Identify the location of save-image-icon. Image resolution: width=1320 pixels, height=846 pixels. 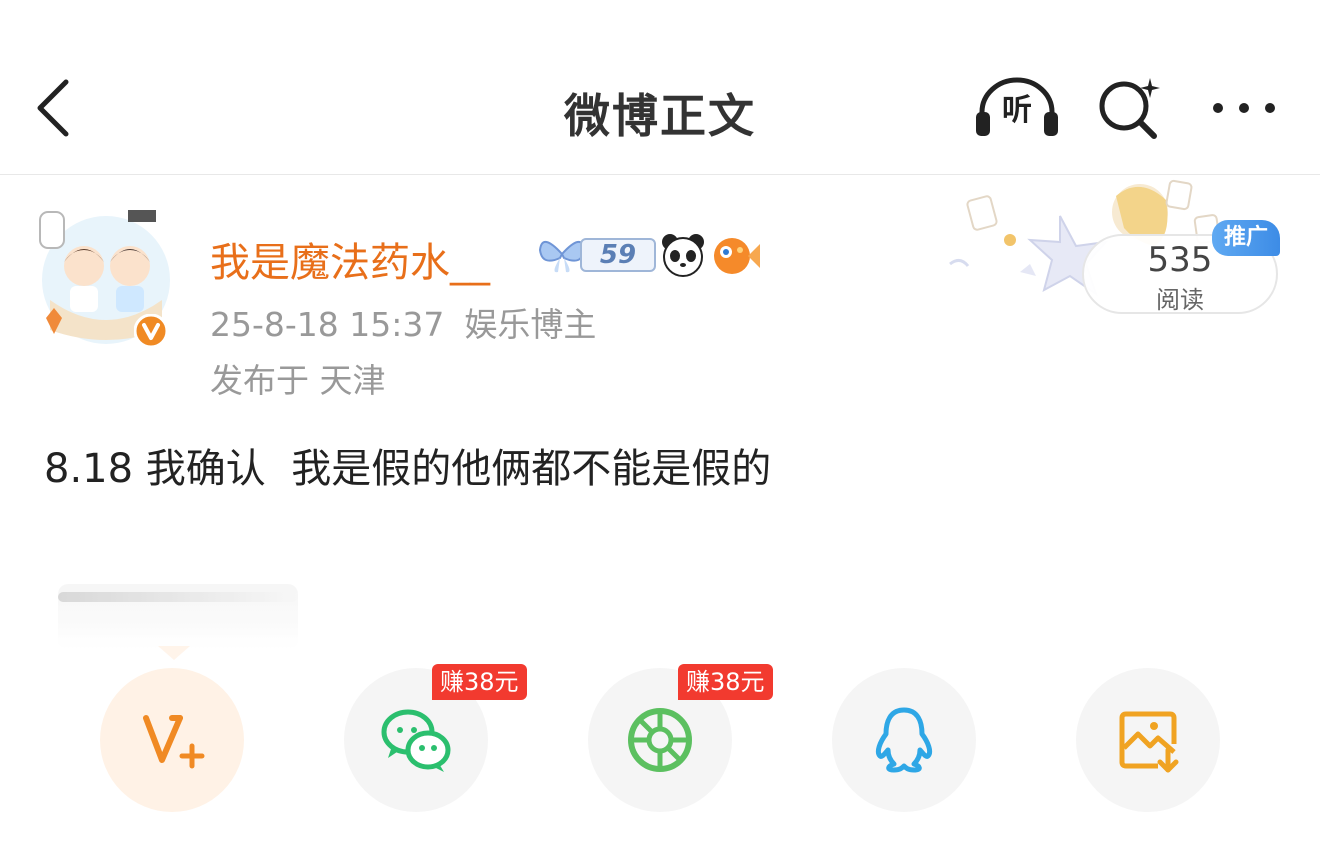
(1149, 742).